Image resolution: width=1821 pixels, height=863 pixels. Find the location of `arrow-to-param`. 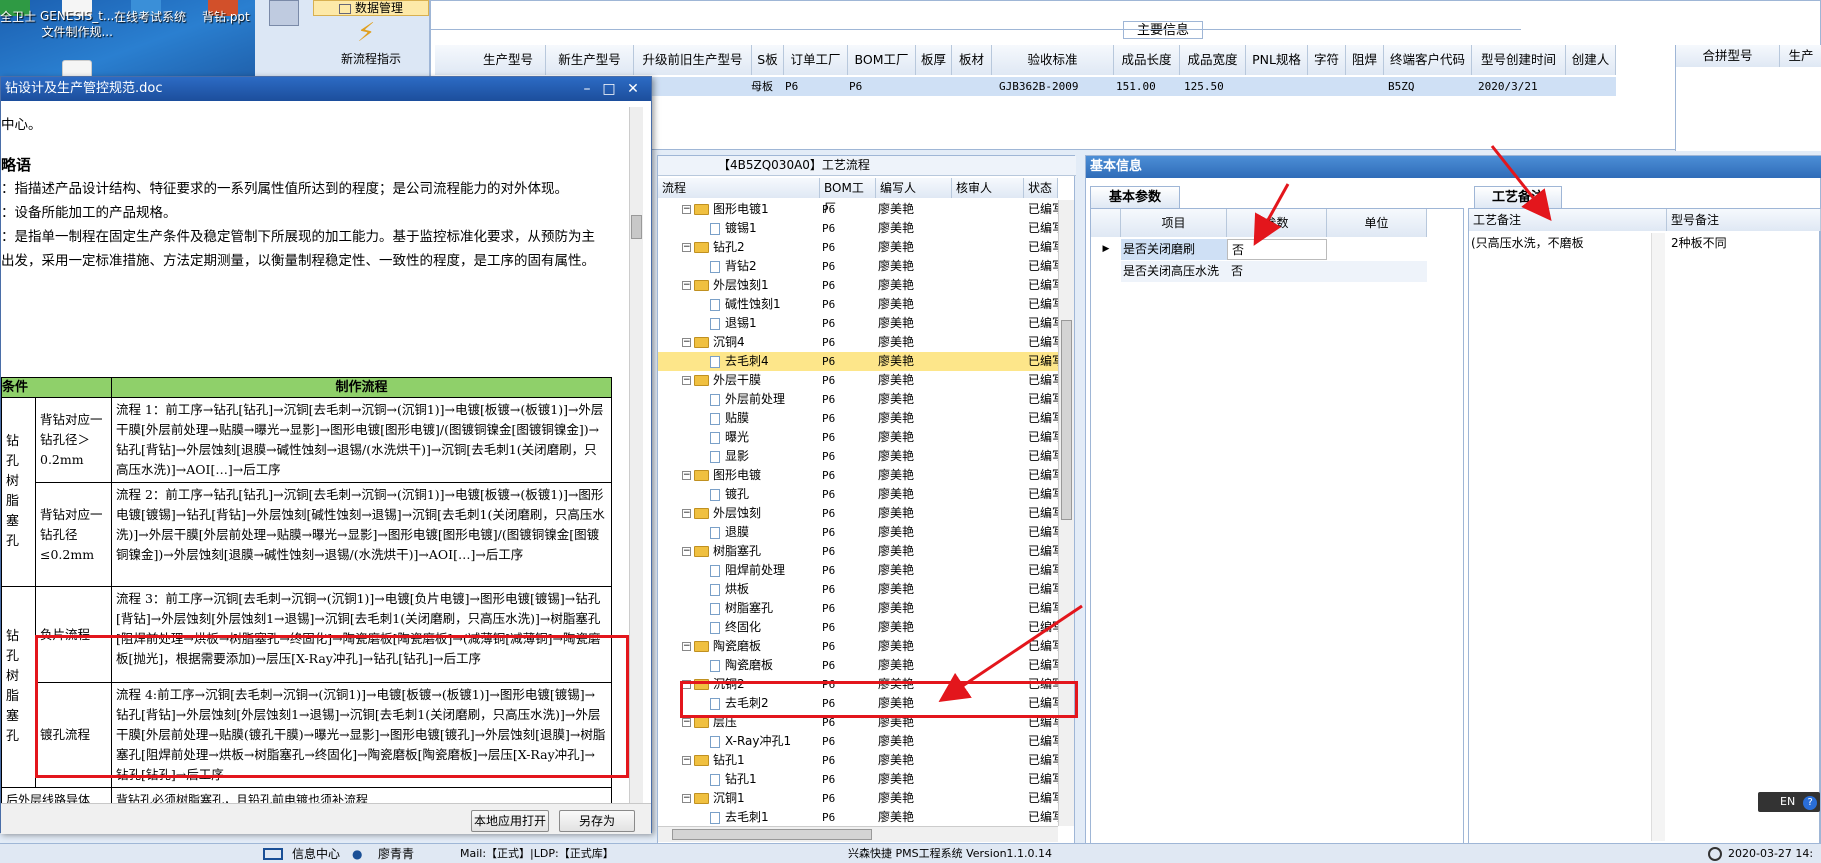

arrow-to-param is located at coordinates (1271, 214).